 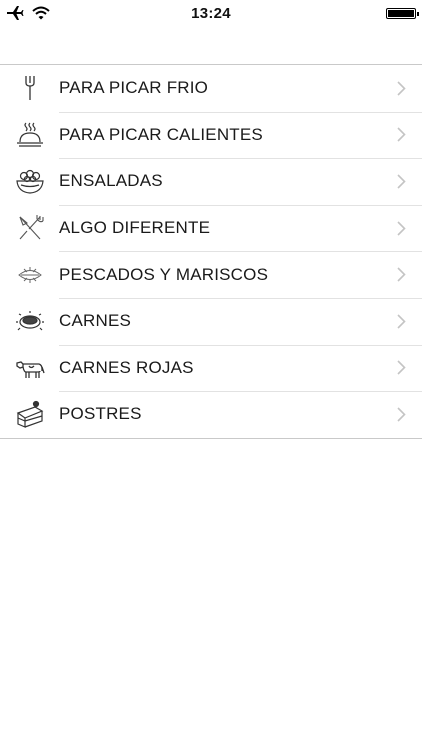 What do you see at coordinates (29, 228) in the screenshot?
I see `crossed-utensils-icon` at bounding box center [29, 228].